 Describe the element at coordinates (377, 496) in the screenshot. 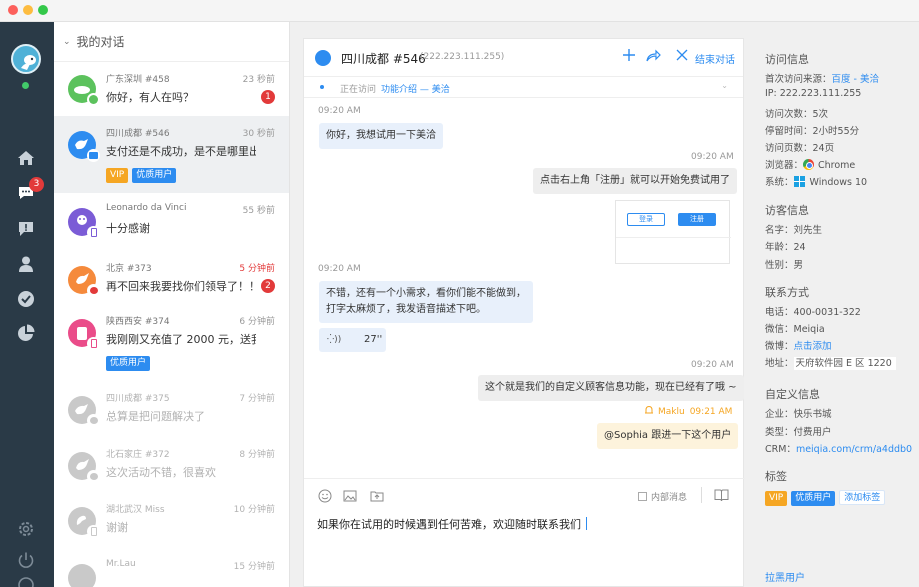

I see `file-upload-icon` at that location.